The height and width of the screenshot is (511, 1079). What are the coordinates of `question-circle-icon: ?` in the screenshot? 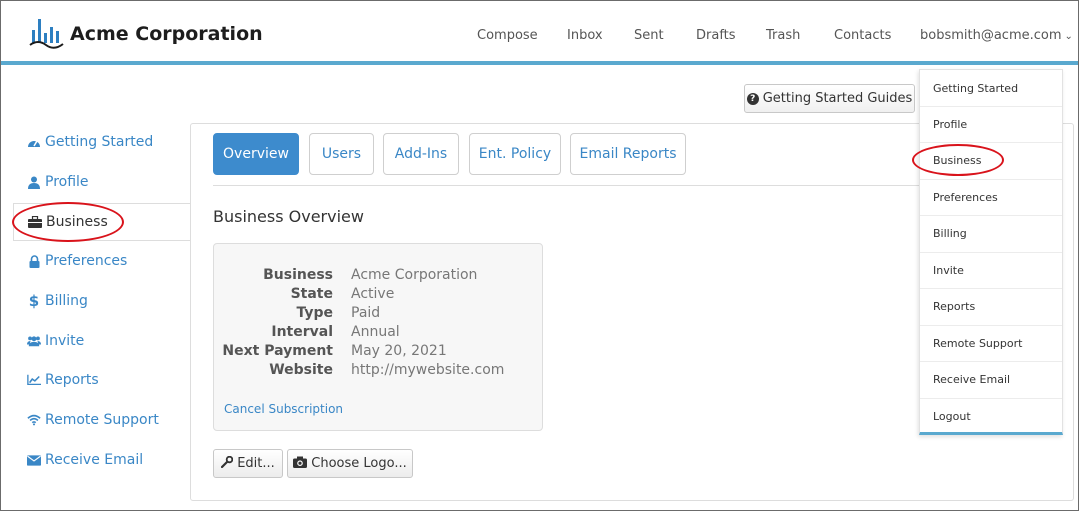 It's located at (752, 98).